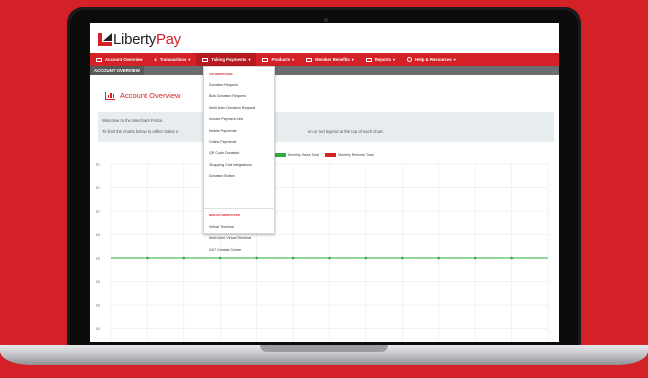  I want to click on building-icon, so click(309, 59).